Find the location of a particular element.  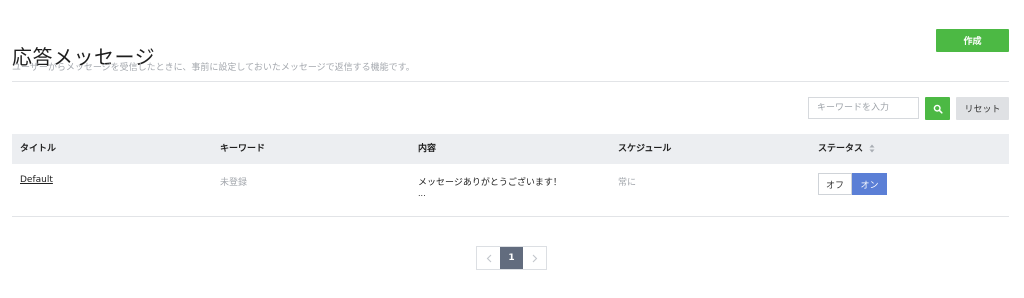

status-toggle: オフ オン is located at coordinates (852, 184).